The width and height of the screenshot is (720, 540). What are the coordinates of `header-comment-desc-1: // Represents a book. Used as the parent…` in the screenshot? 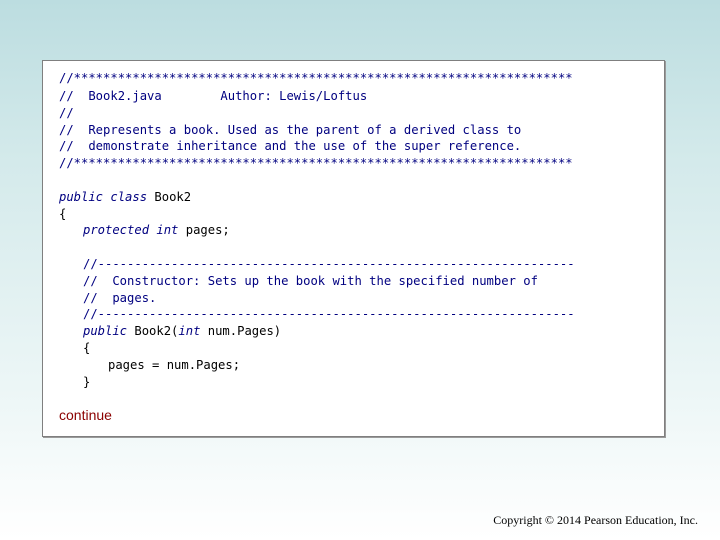 It's located at (290, 130).